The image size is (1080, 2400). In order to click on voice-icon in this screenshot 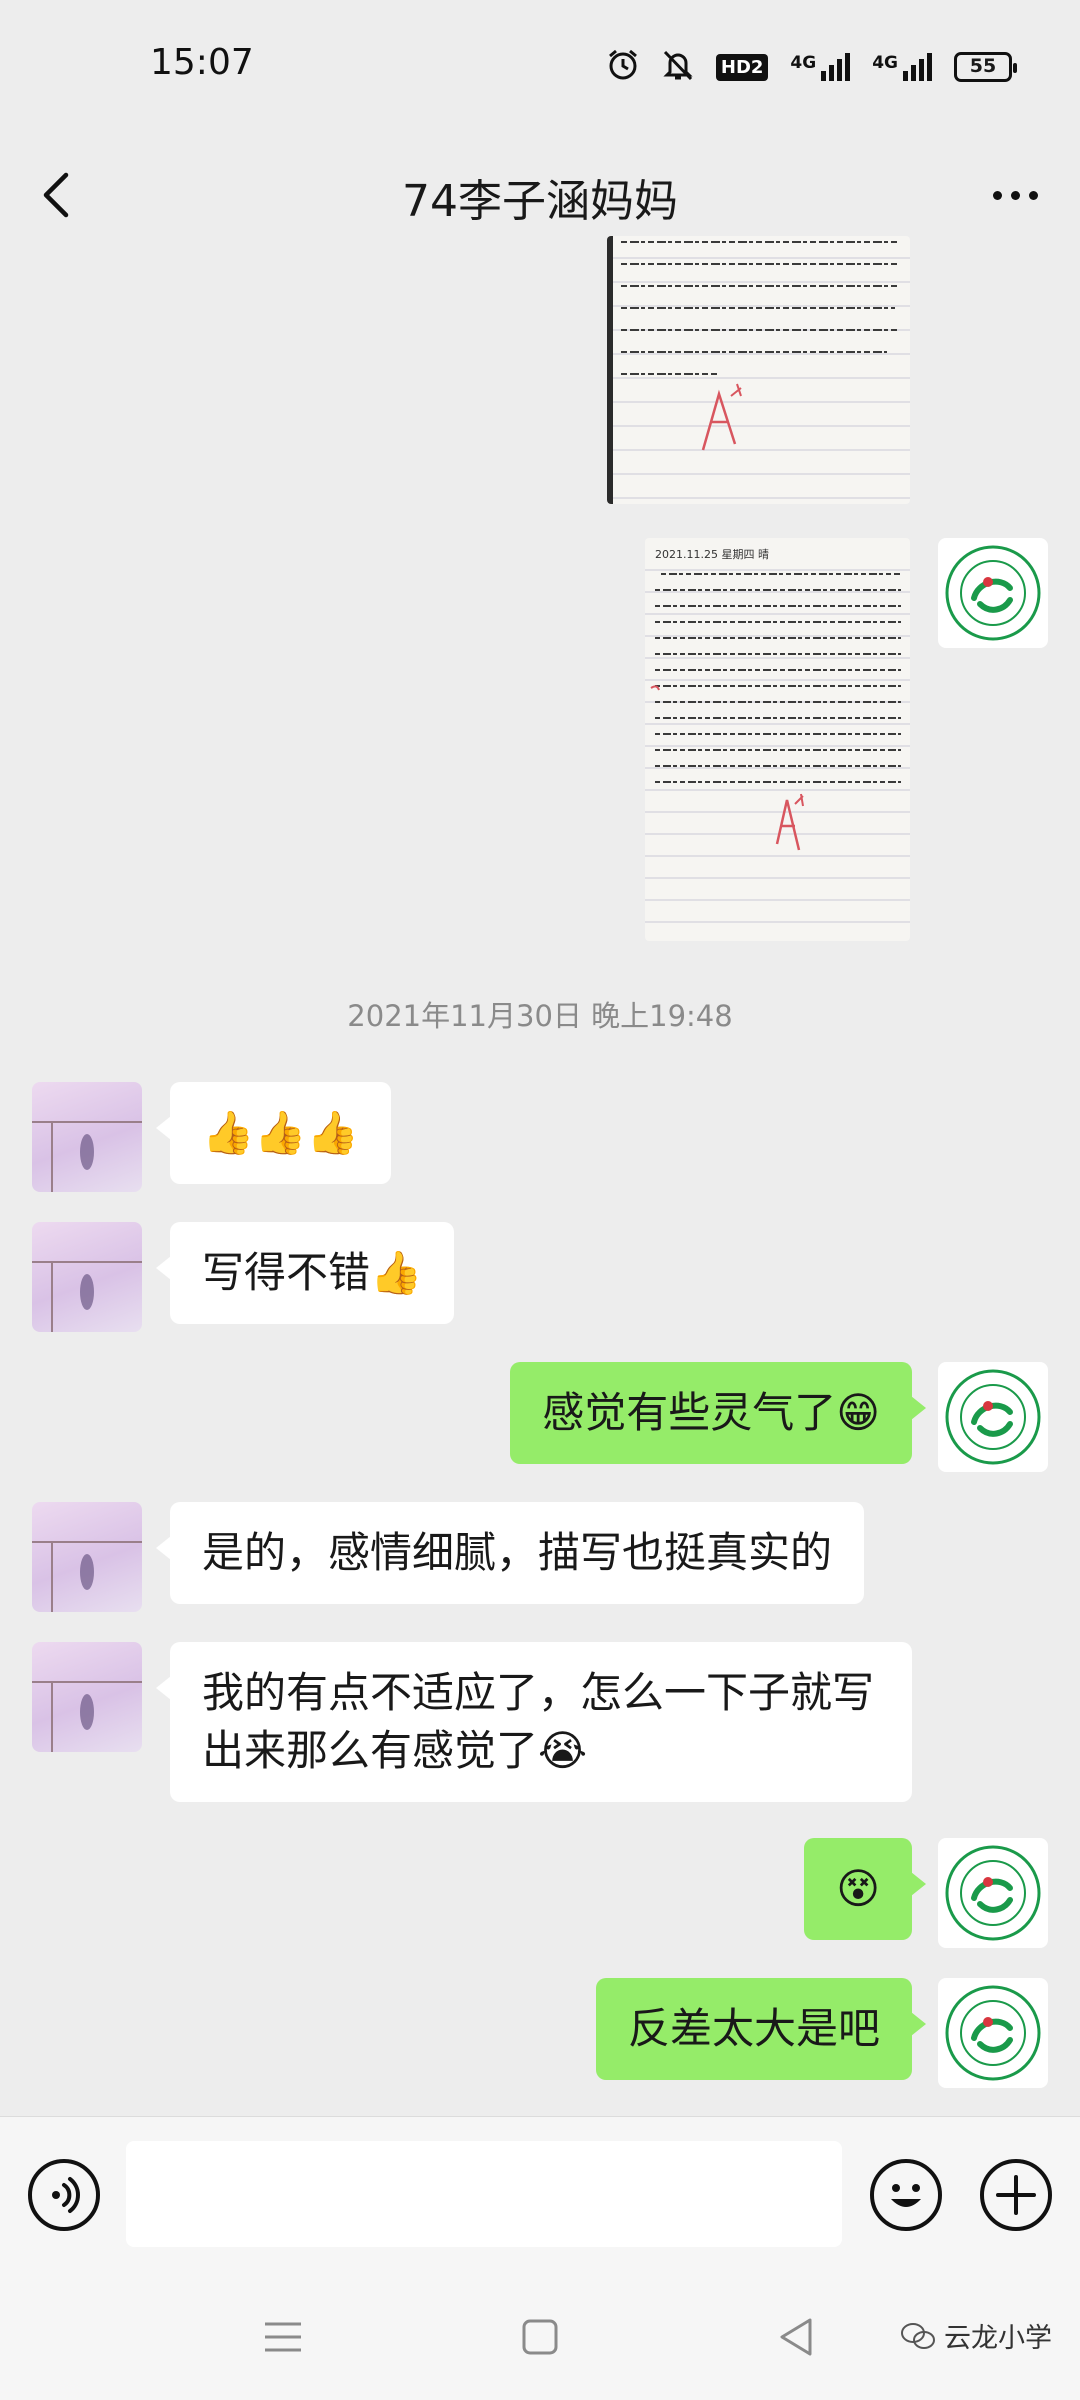, I will do `click(66, 2195)`.